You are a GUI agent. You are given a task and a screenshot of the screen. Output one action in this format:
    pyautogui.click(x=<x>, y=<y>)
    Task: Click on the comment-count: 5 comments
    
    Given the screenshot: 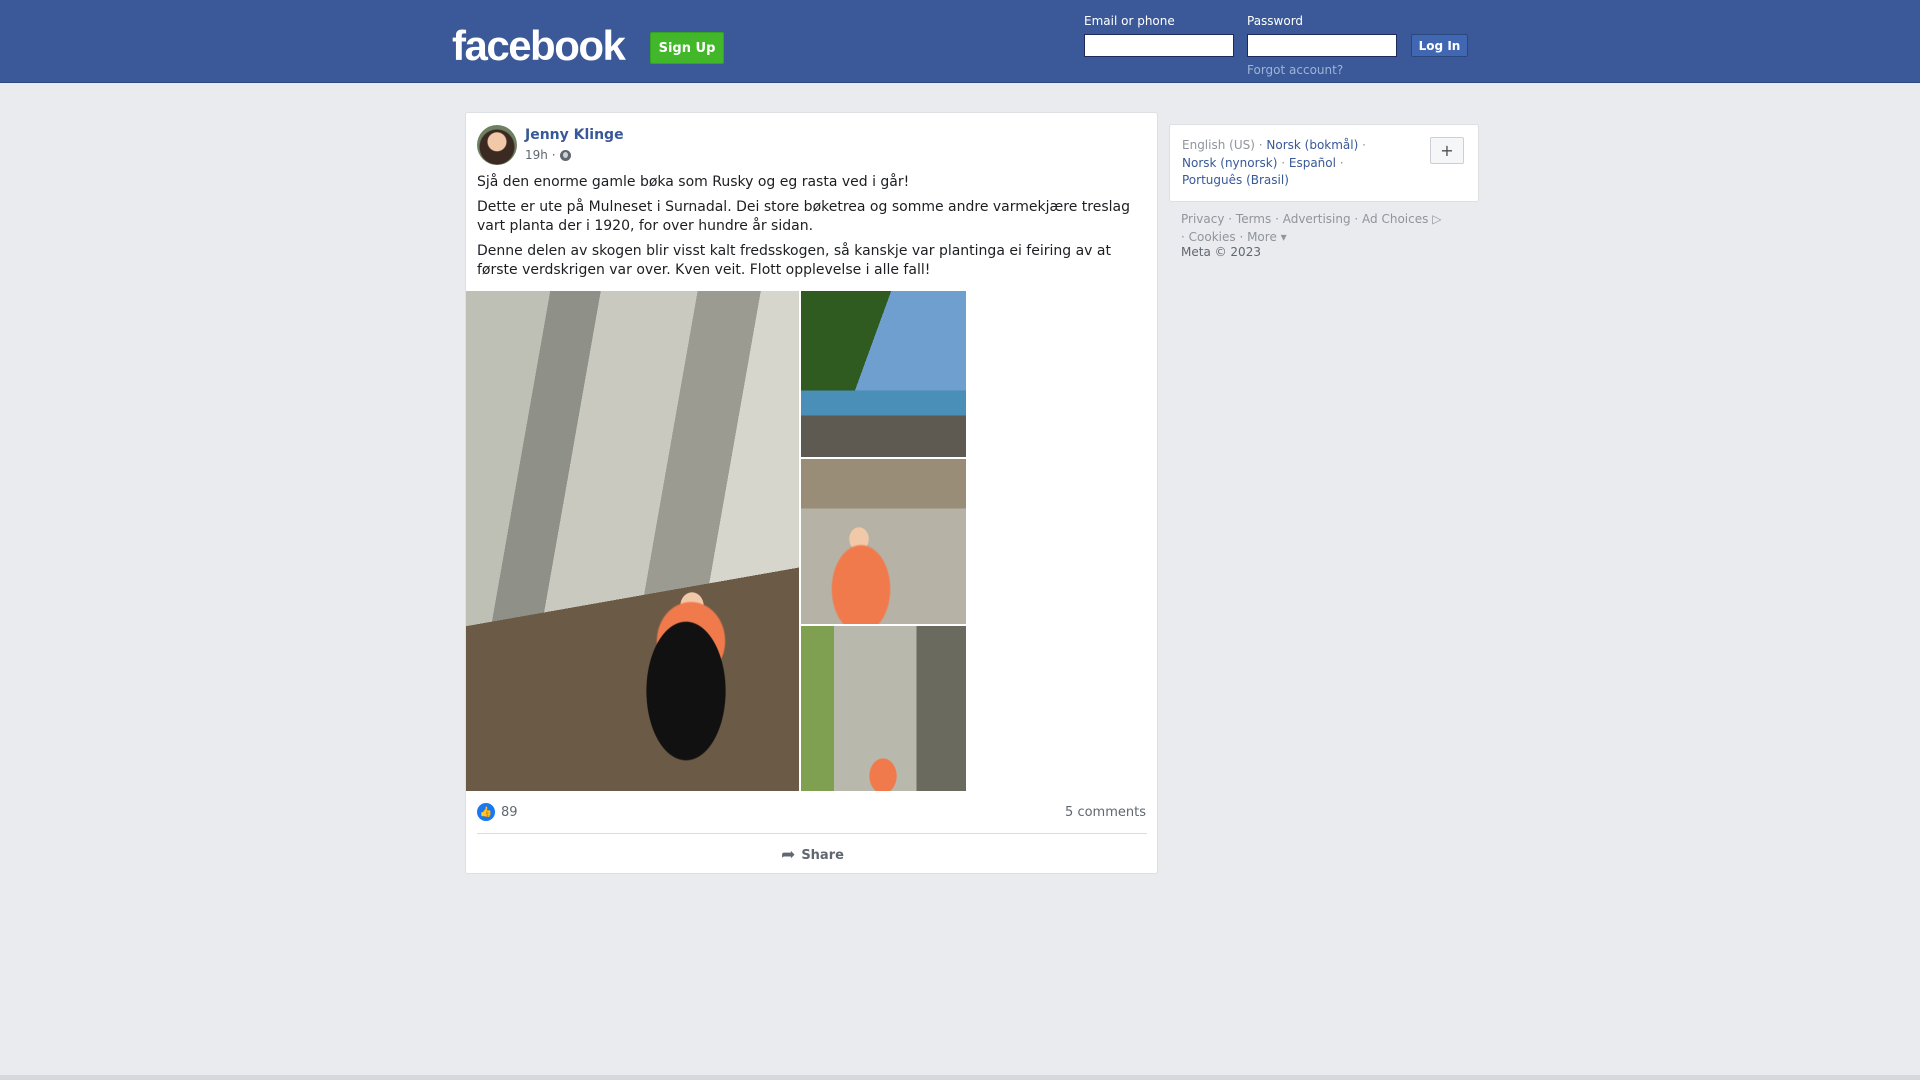 What is the action you would take?
    pyautogui.click(x=1105, y=812)
    